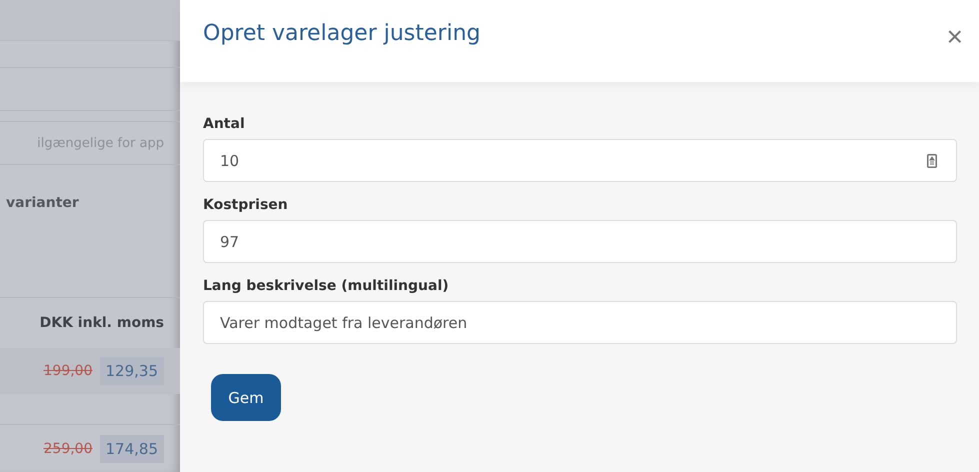  What do you see at coordinates (246, 205) in the screenshot?
I see `field-label: Kostprisen` at bounding box center [246, 205].